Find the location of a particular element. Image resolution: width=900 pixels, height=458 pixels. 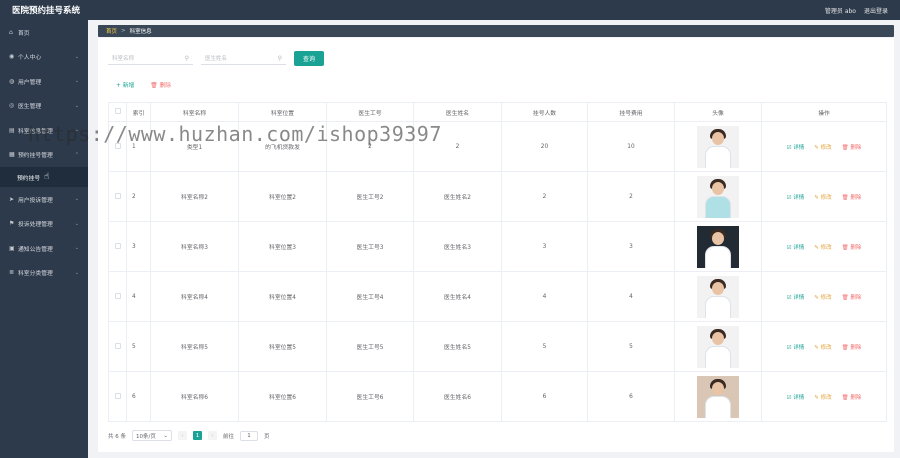

next-page-button: › is located at coordinates (212, 435).